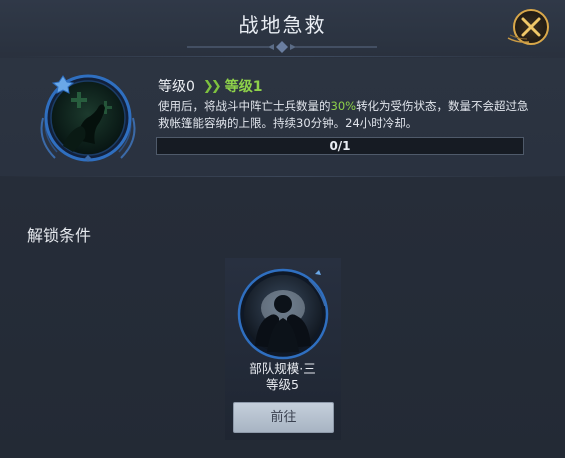 The width and height of the screenshot is (565, 458). I want to click on troop-scale-icon, so click(283, 314).